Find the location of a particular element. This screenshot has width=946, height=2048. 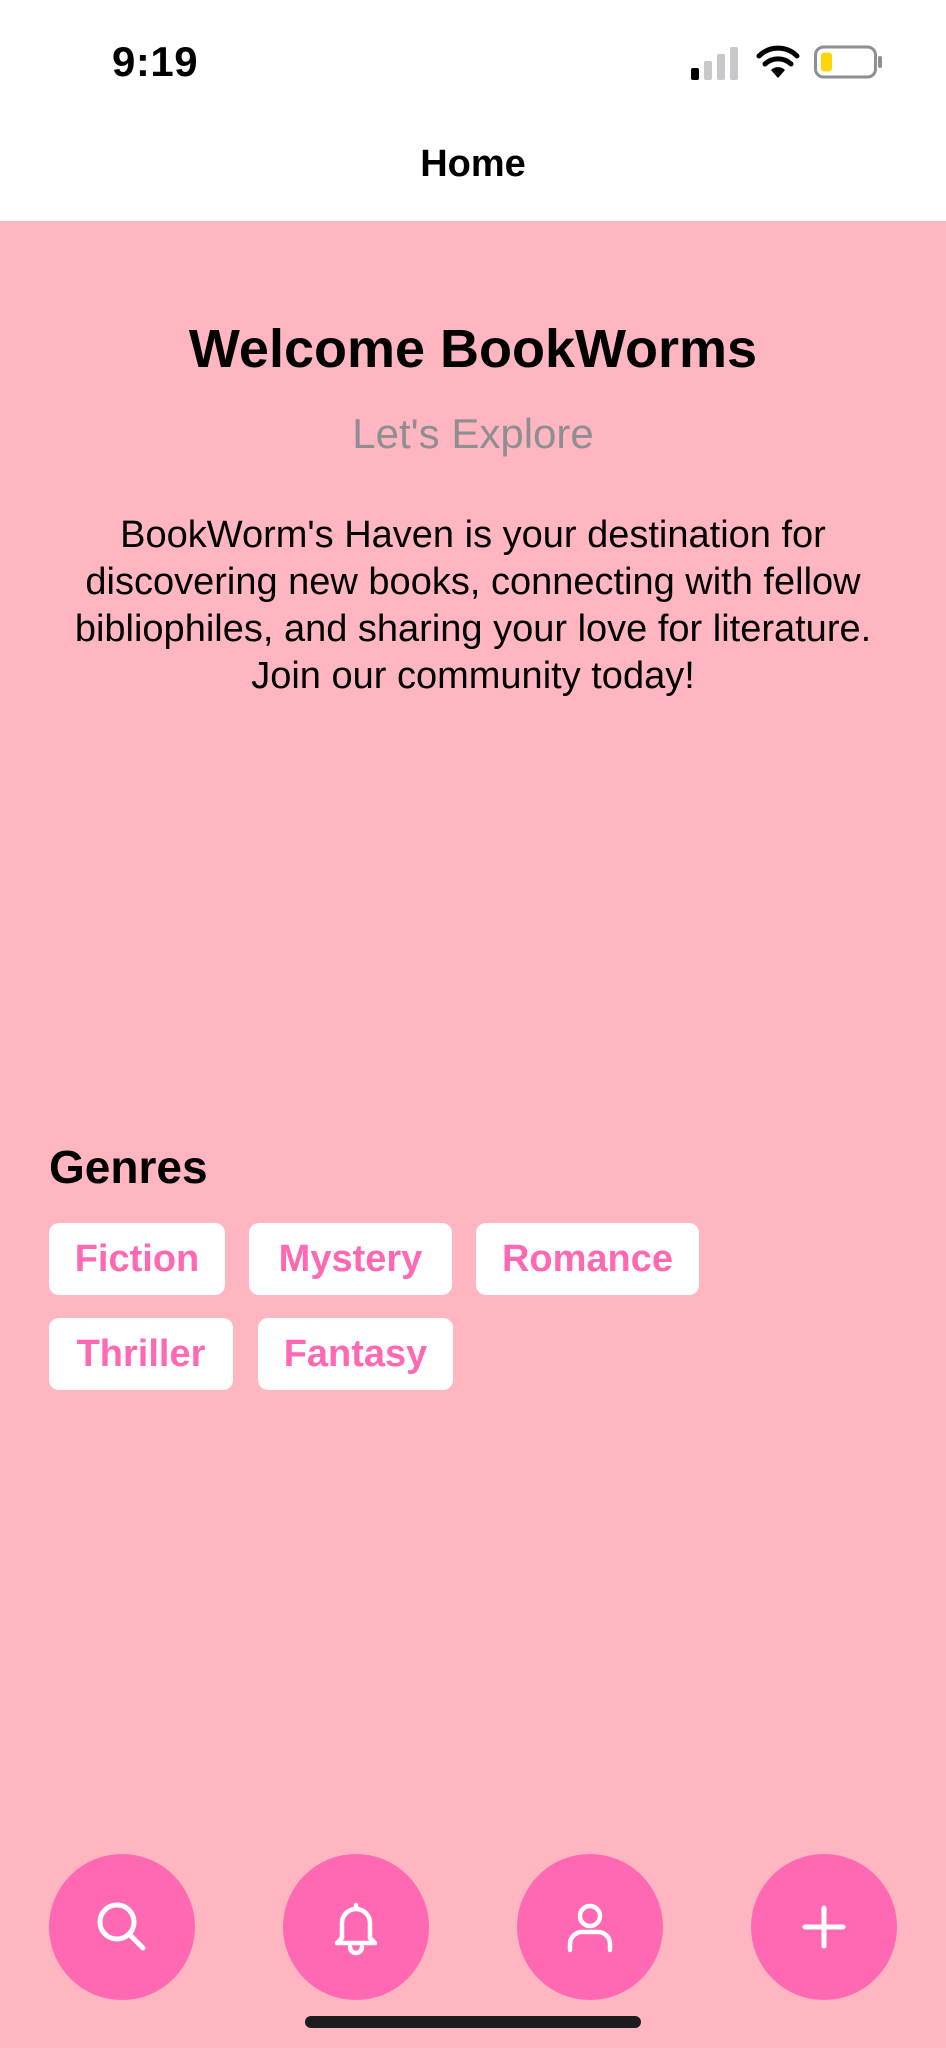

notifications-button is located at coordinates (356, 1927).